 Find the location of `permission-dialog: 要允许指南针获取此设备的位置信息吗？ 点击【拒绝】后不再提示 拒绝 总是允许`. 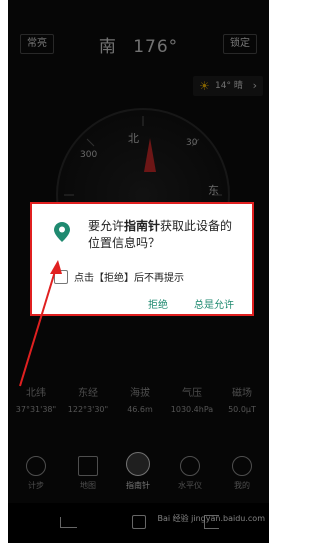

permission-dialog: 要允许指南针获取此设备的位置信息吗？ 点击【拒绝】后不再提示 拒绝 总是允许 is located at coordinates (142, 259).